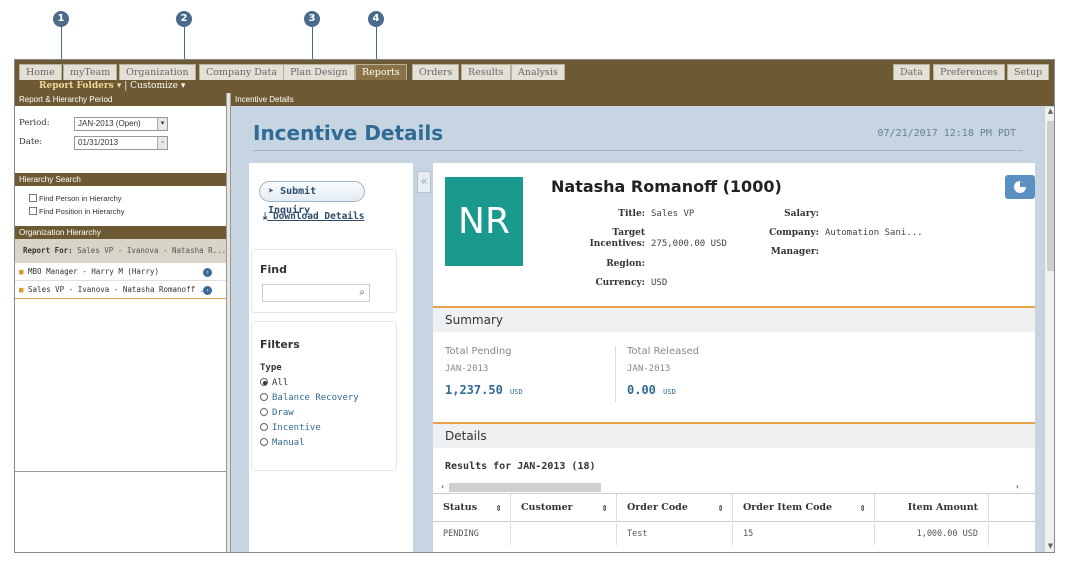  I want to click on tab-reports: Reports, so click(381, 72).